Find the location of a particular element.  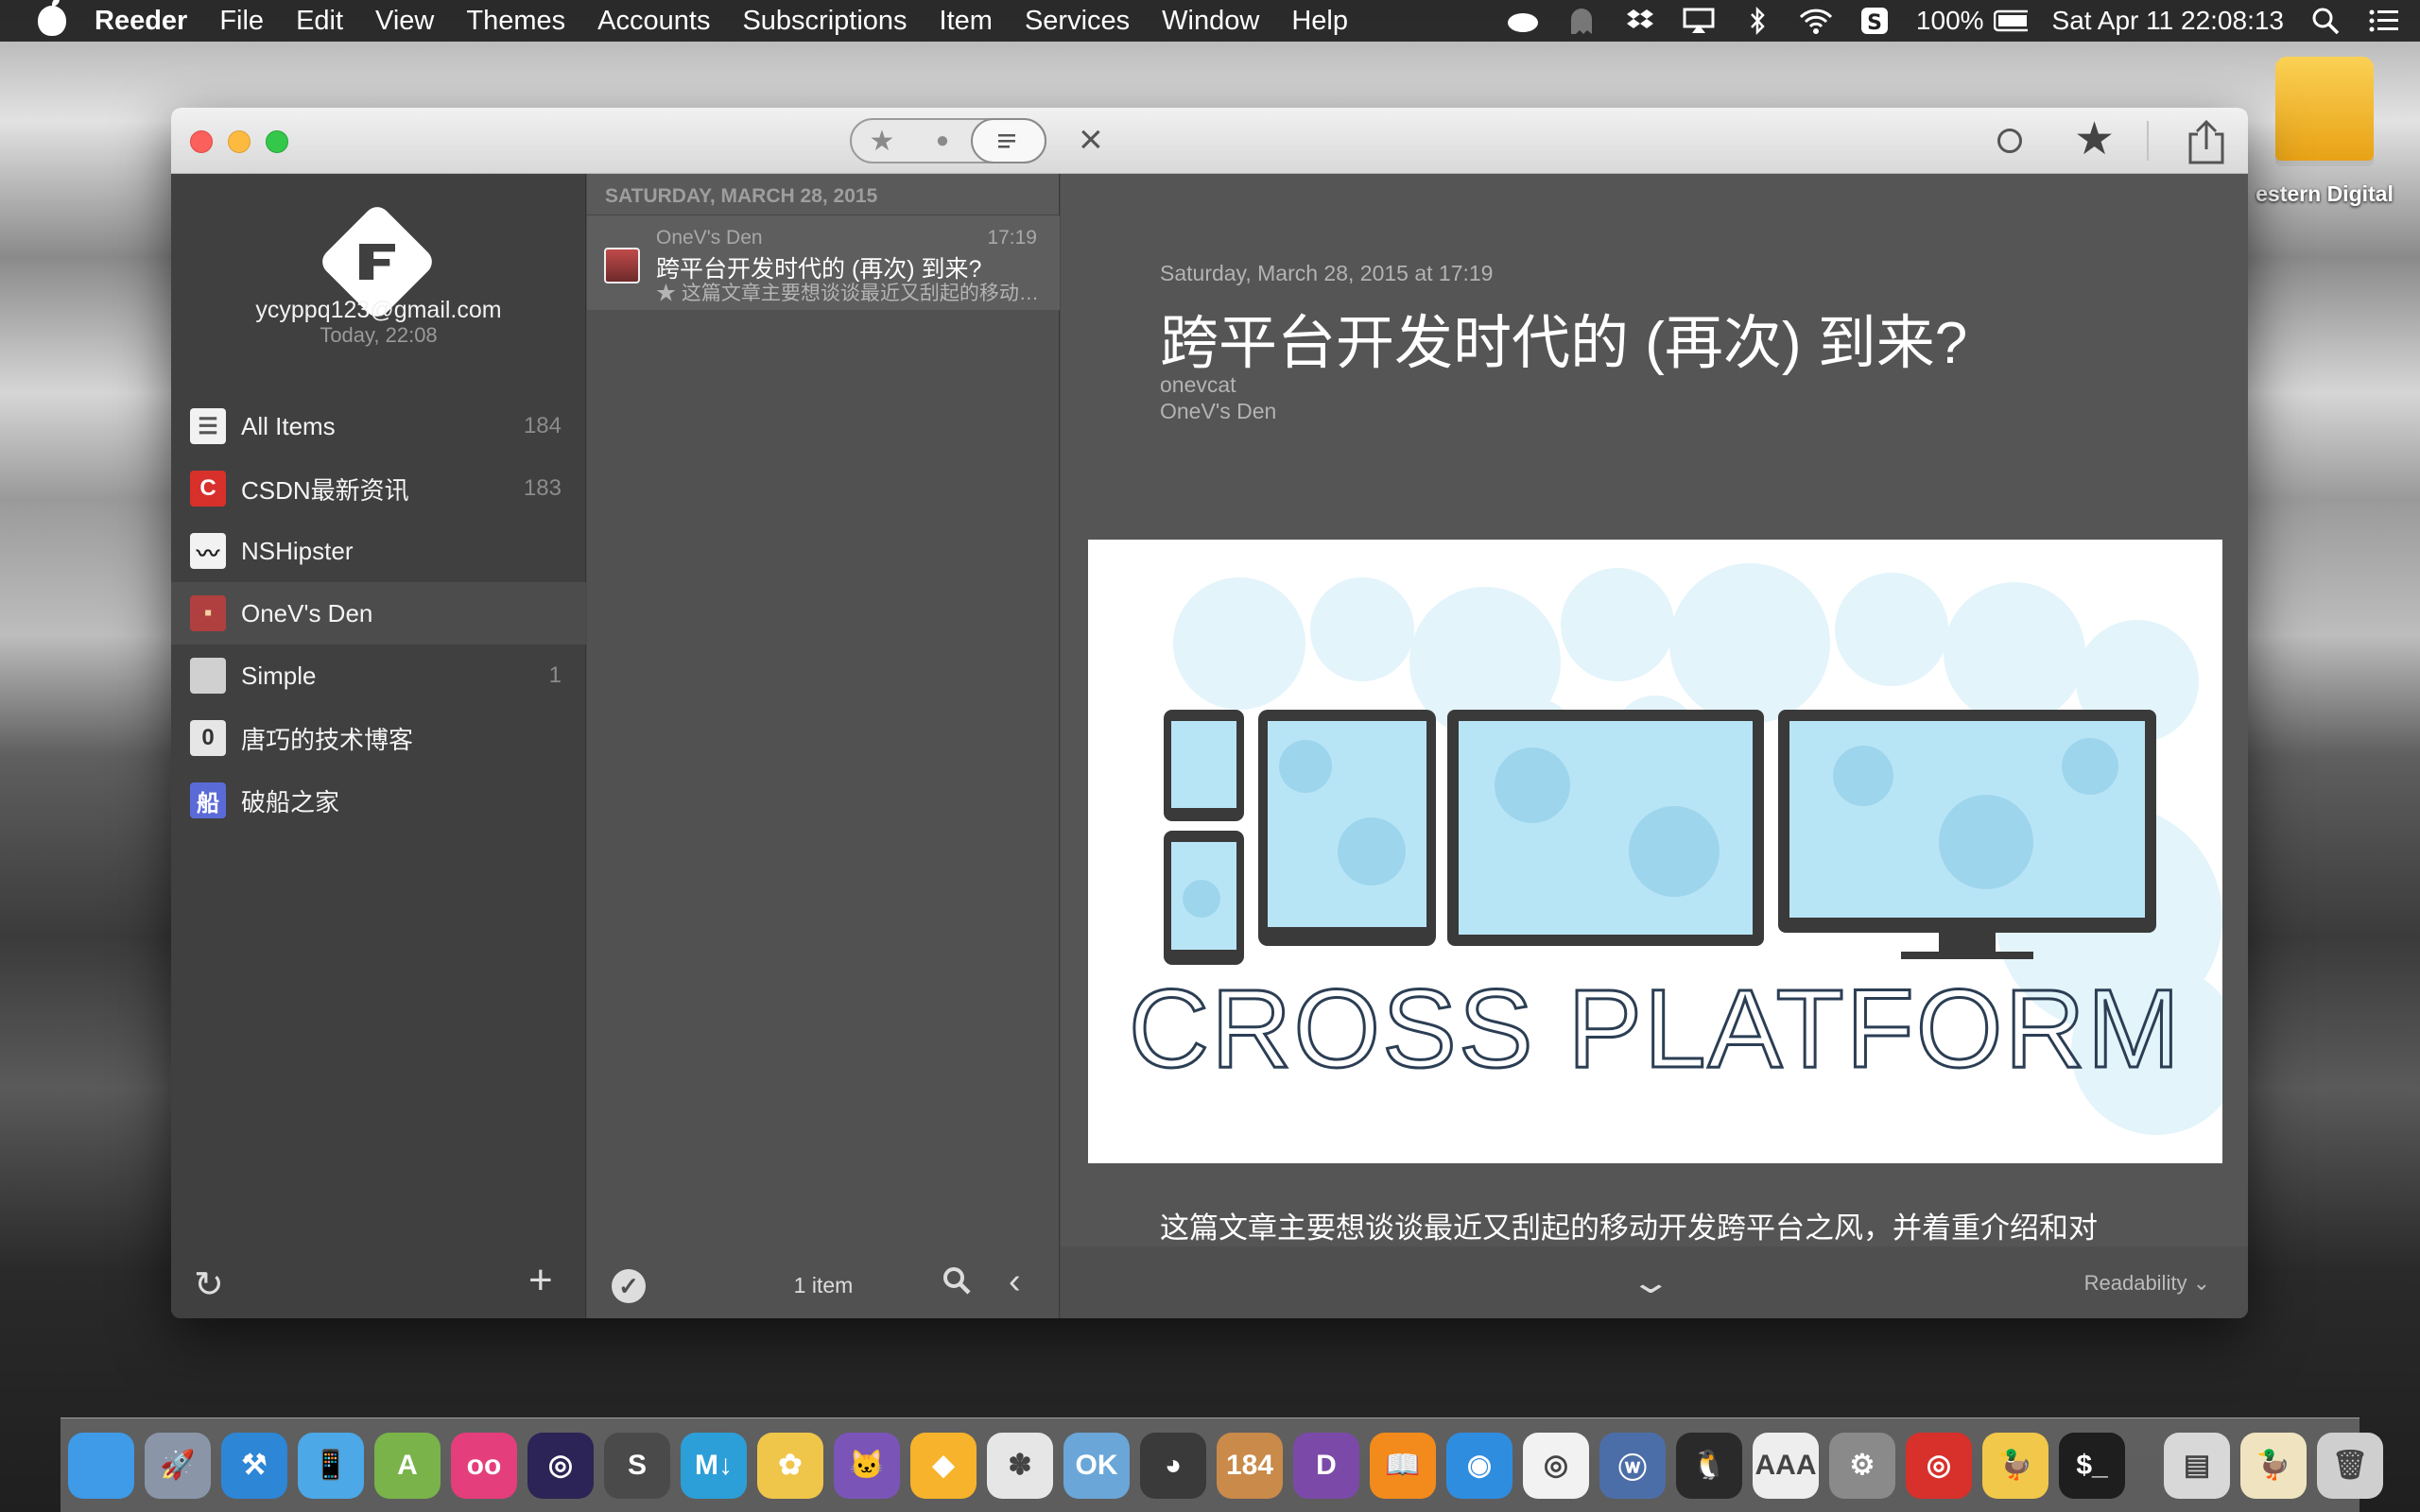

feed-icon: 0 is located at coordinates (208, 738).